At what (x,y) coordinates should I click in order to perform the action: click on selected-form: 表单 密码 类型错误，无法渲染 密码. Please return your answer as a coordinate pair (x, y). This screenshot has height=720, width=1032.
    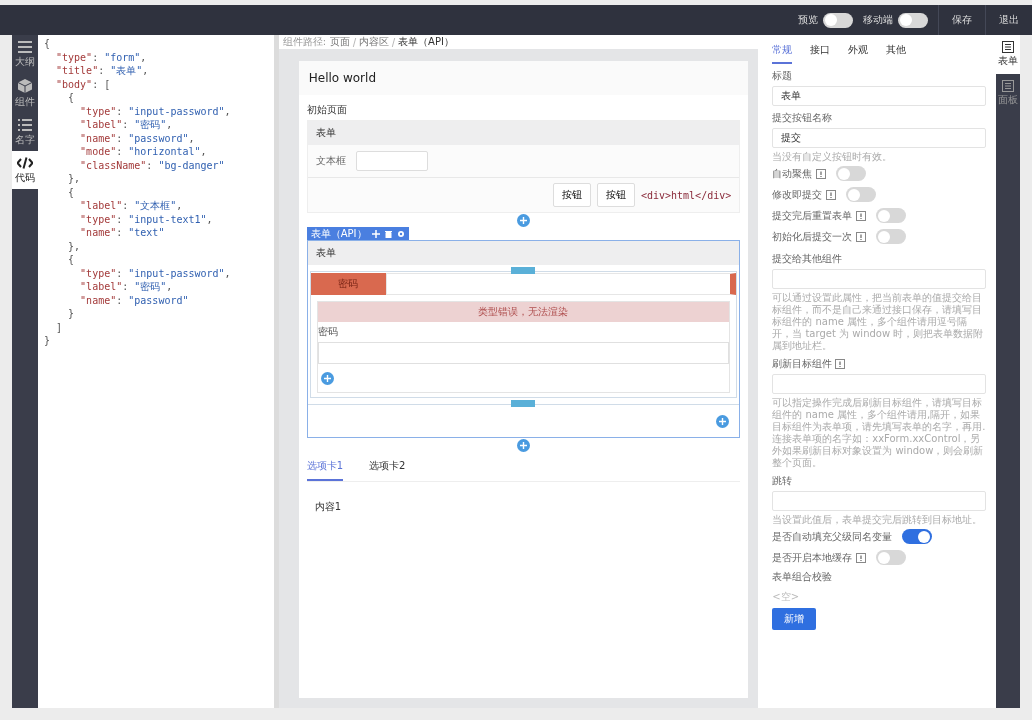
    Looking at the image, I should click on (523, 339).